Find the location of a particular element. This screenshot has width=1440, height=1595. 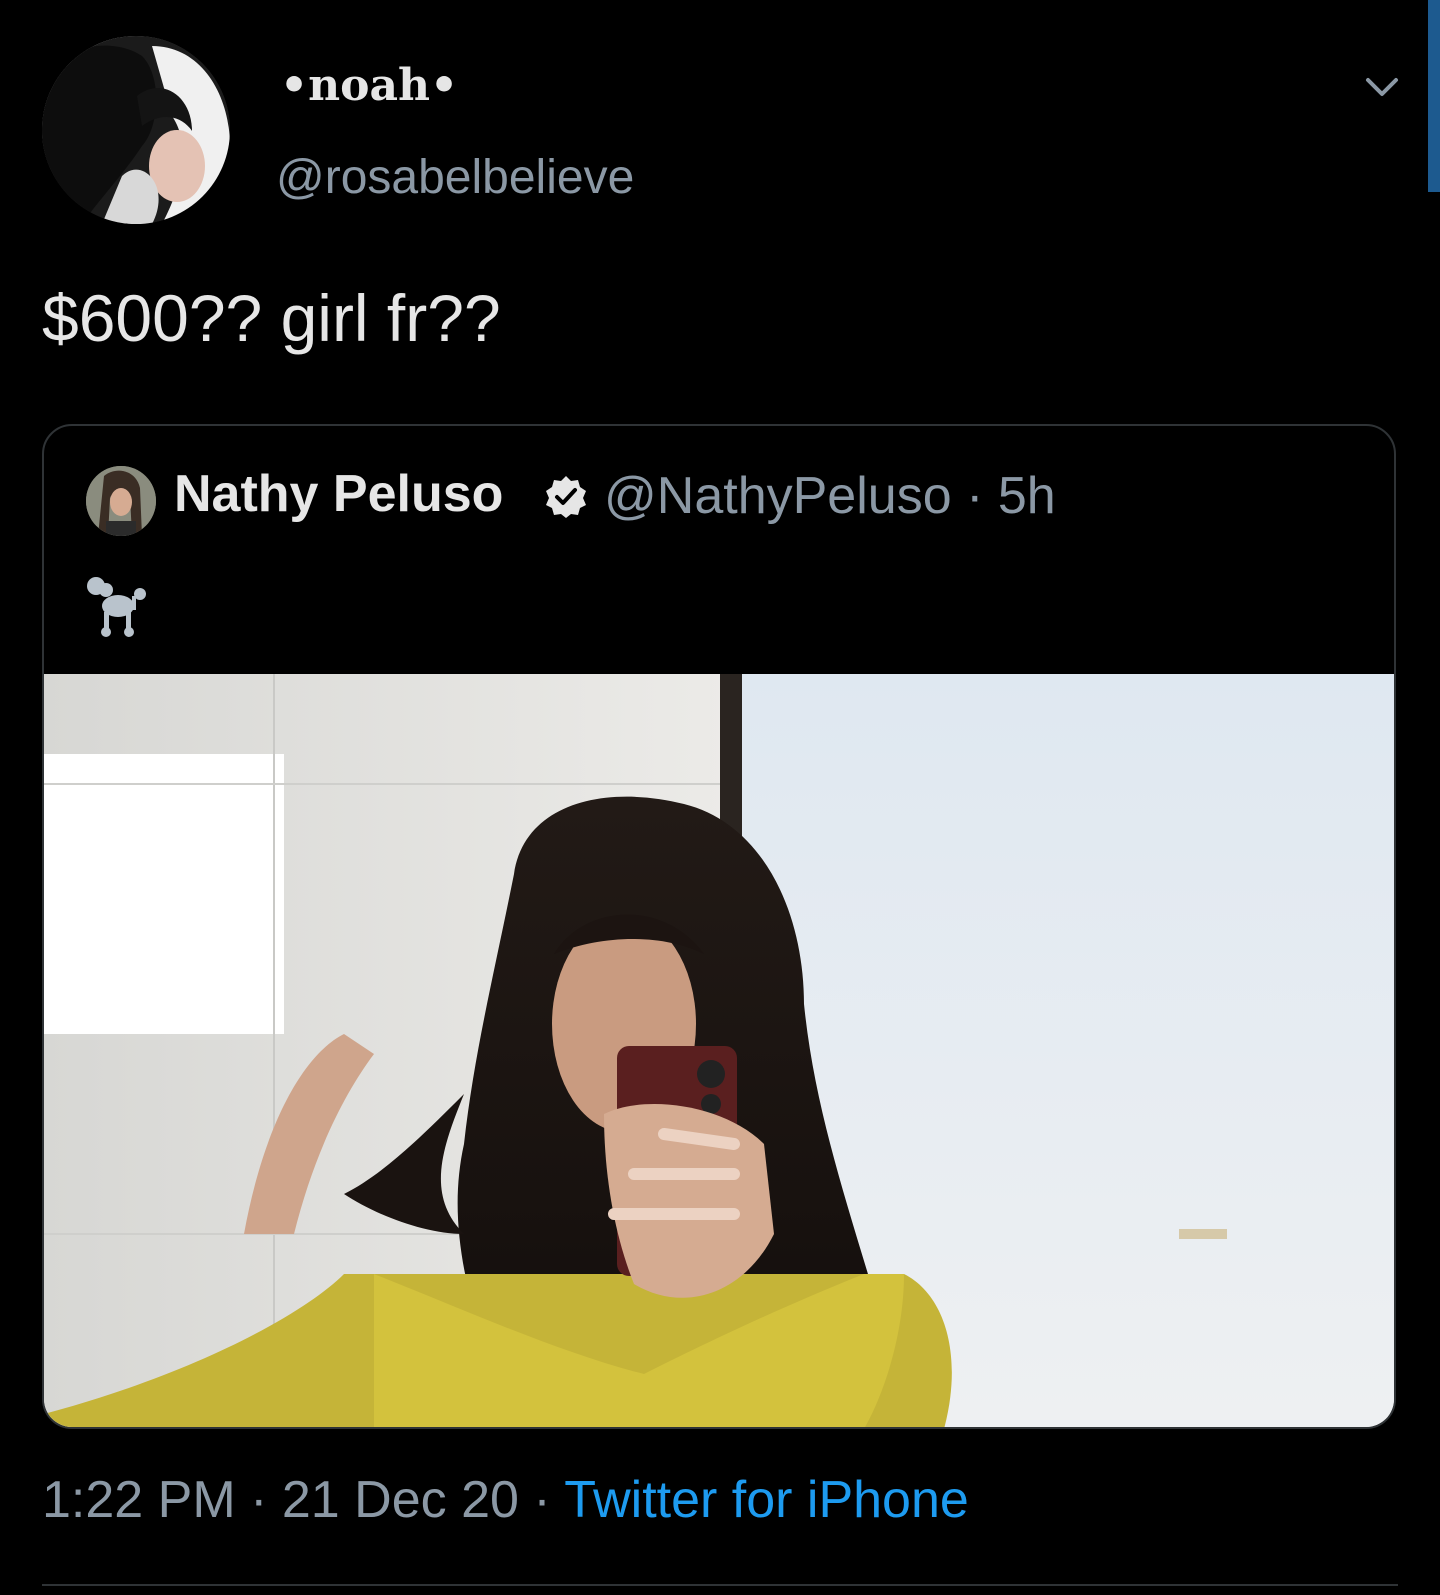

chevron-down-icon is located at coordinates (1382, 87).